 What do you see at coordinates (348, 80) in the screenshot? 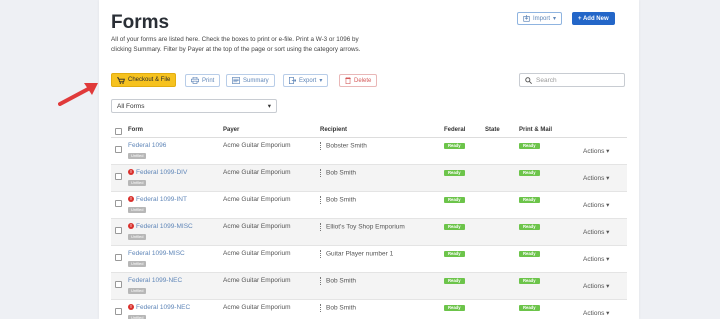
I see `trash-icon` at bounding box center [348, 80].